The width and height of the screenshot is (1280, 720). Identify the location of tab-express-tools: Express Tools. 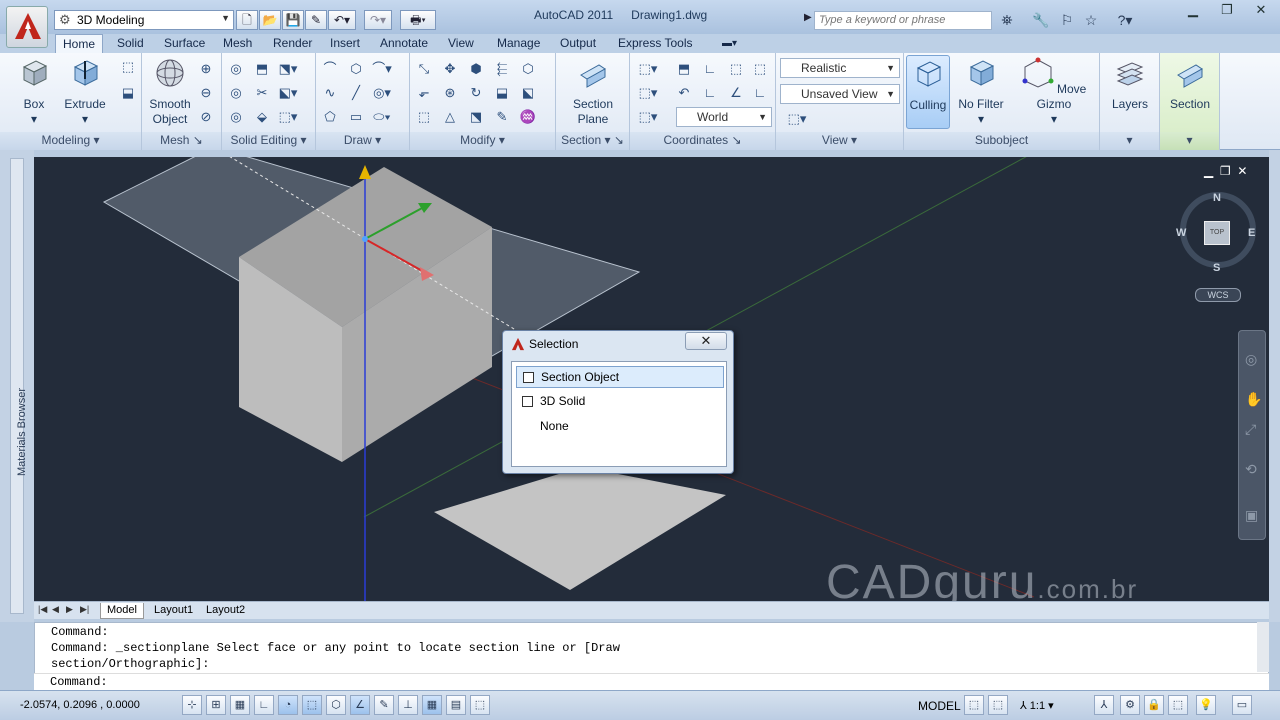
(655, 44).